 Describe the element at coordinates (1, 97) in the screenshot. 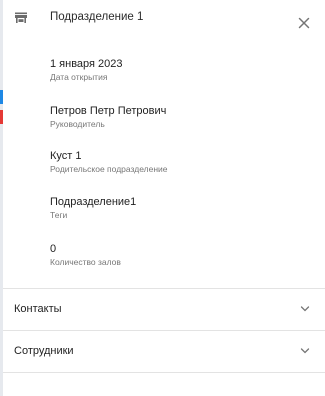

I see `background-blue-marker` at that location.